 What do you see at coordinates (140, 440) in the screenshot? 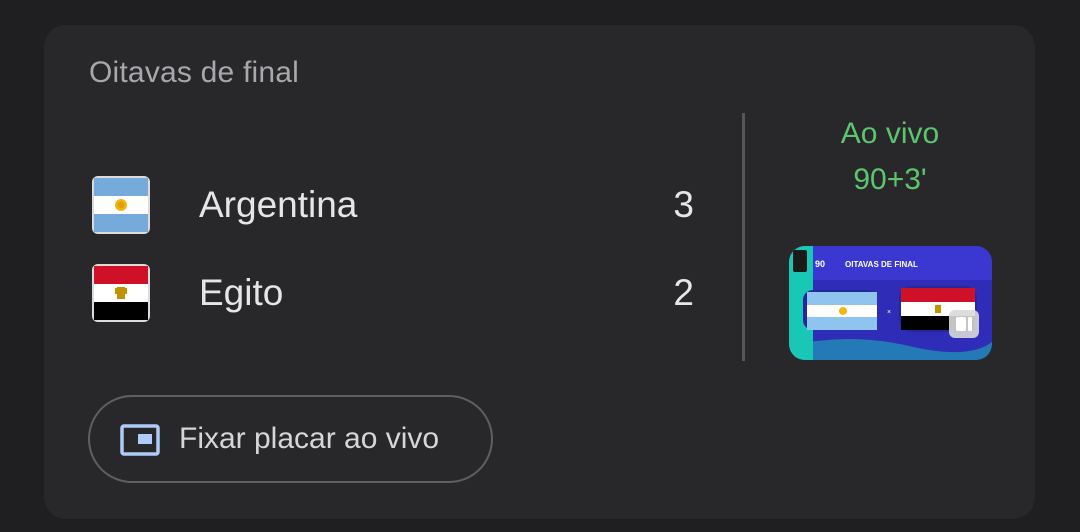
I see `picture-in-picture-icon` at bounding box center [140, 440].